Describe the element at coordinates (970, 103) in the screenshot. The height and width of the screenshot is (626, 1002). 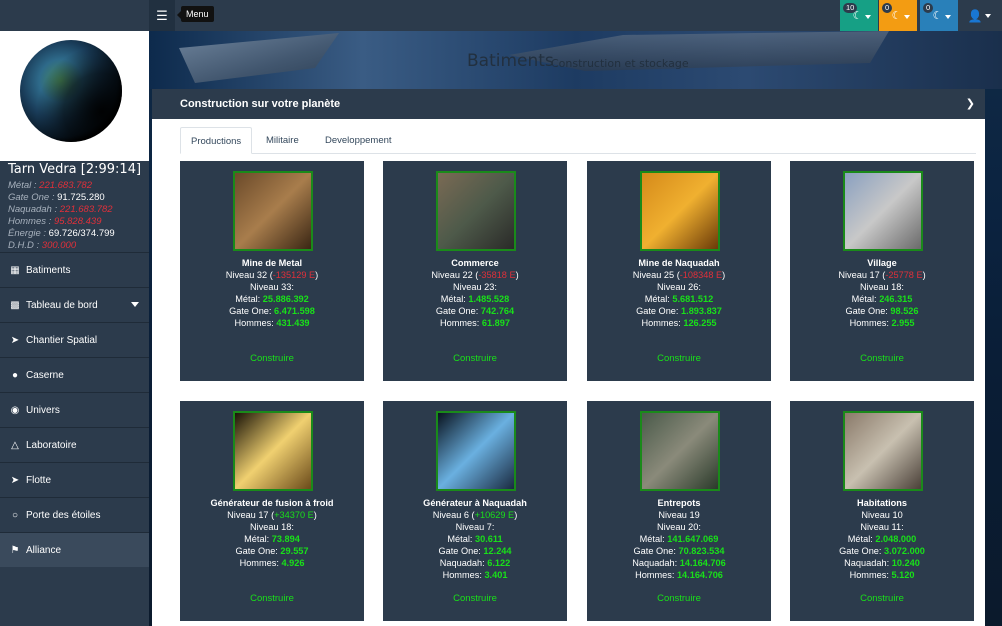
I see `chevron-down-icon: ❯` at that location.